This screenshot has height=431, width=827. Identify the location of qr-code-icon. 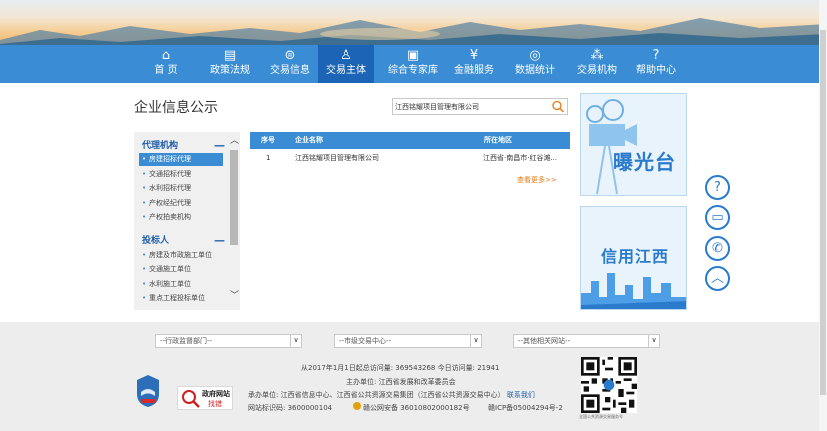
(609, 385).